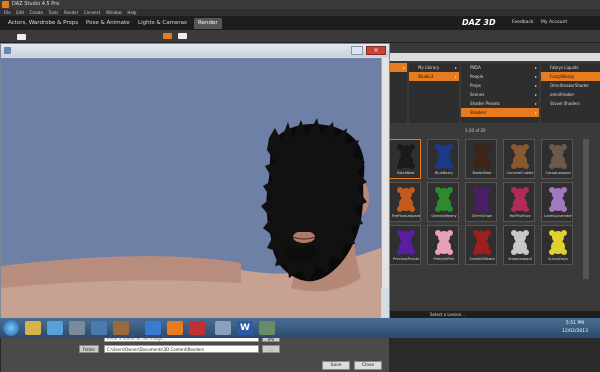 Image resolution: width=600 pixels, height=372 pixels. Describe the element at coordinates (398, 67) in the screenshot. I see `library-root-item: ▸` at that location.